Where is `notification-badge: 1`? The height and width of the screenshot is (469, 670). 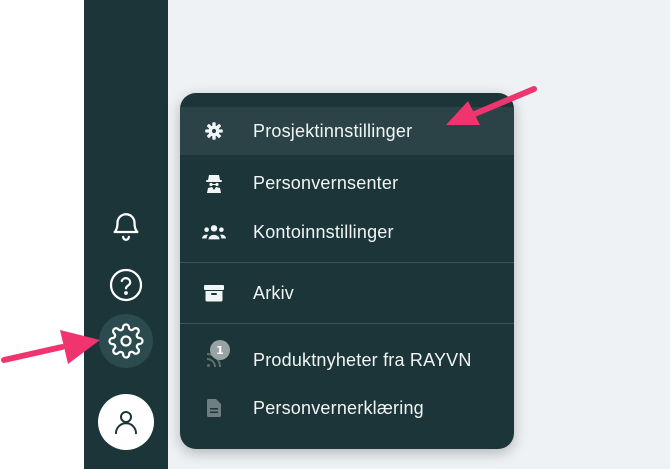 notification-badge: 1 is located at coordinates (220, 350).